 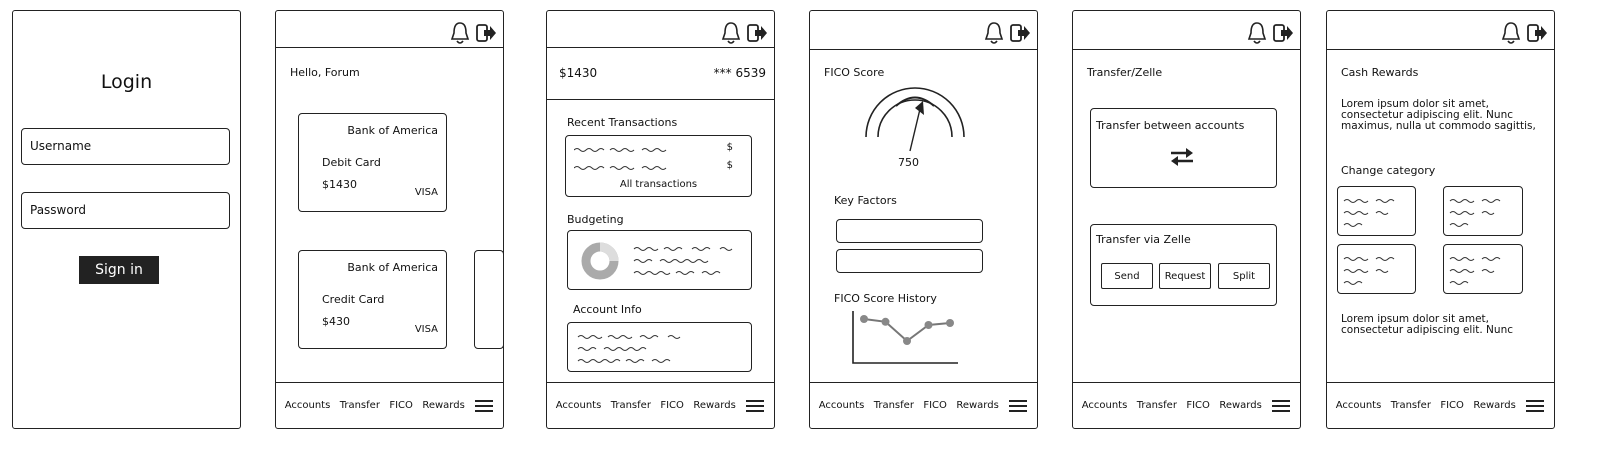 I want to click on request-button: Request, so click(x=1185, y=276).